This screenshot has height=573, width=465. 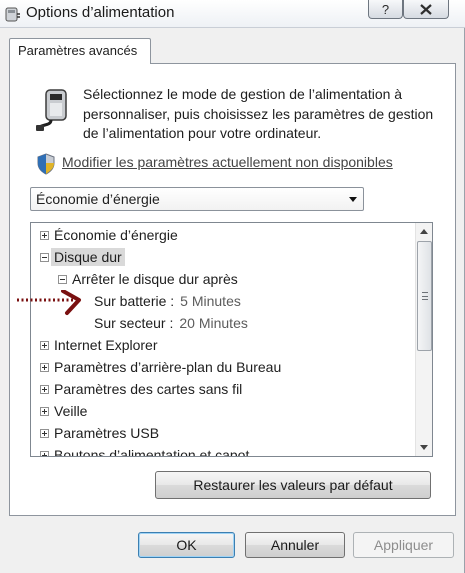 I want to click on on-battery-value: 5 Minutes, so click(x=210, y=301).